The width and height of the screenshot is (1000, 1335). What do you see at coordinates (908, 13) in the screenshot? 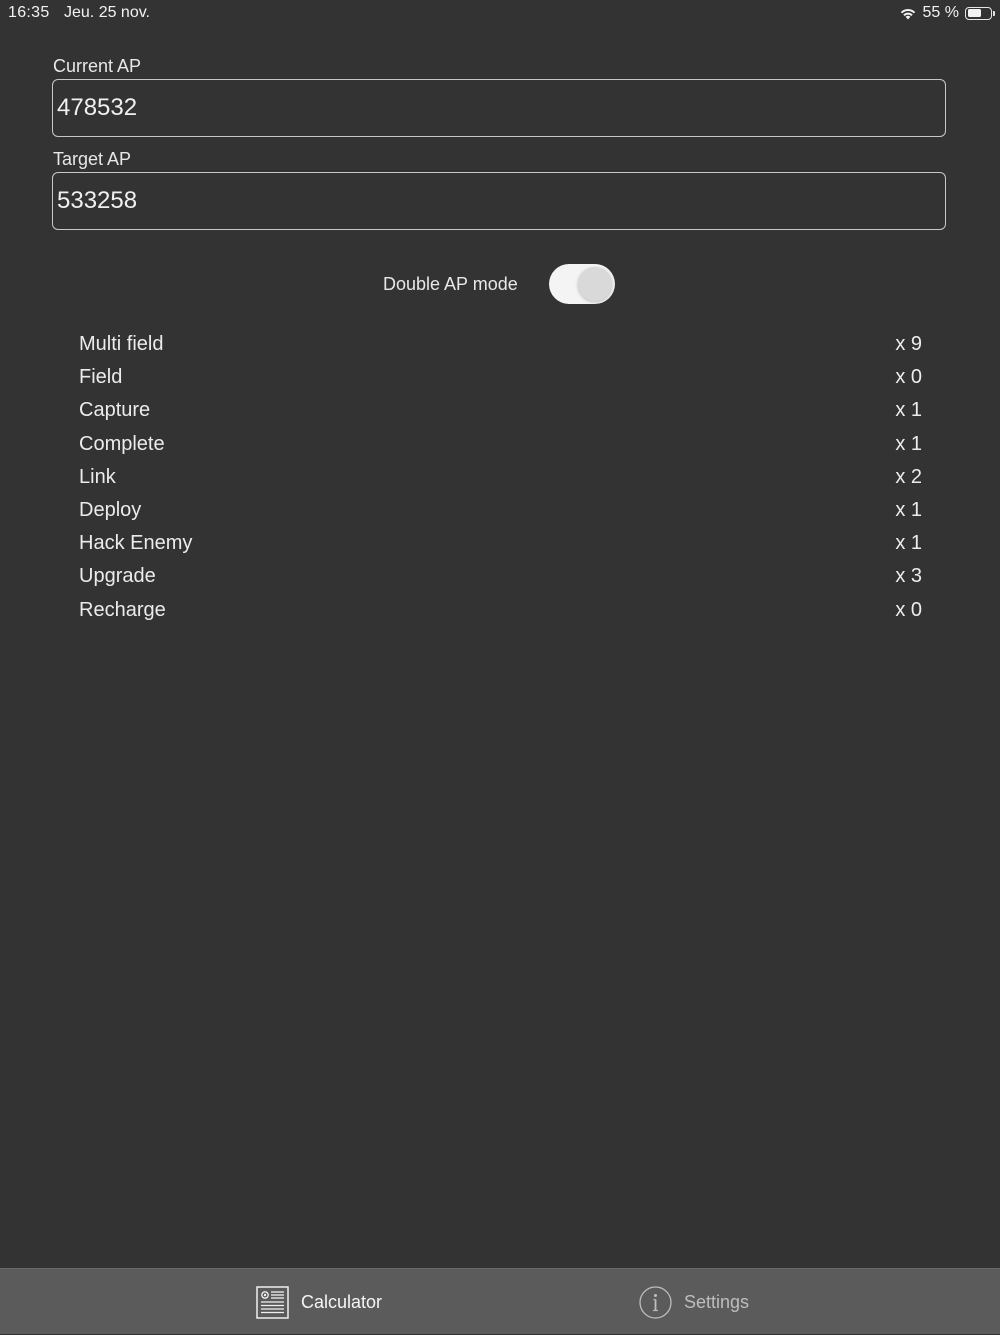
I see `wifi-icon` at bounding box center [908, 13].